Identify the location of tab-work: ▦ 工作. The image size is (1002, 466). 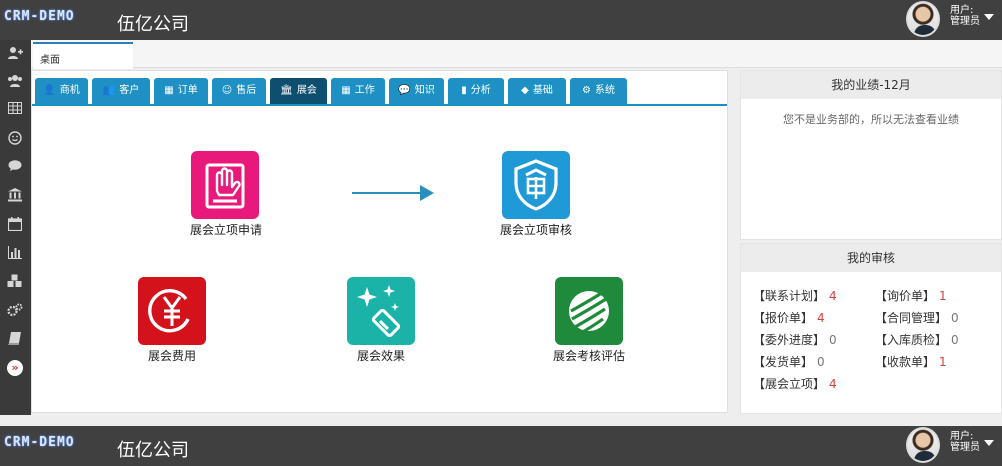
(358, 91).